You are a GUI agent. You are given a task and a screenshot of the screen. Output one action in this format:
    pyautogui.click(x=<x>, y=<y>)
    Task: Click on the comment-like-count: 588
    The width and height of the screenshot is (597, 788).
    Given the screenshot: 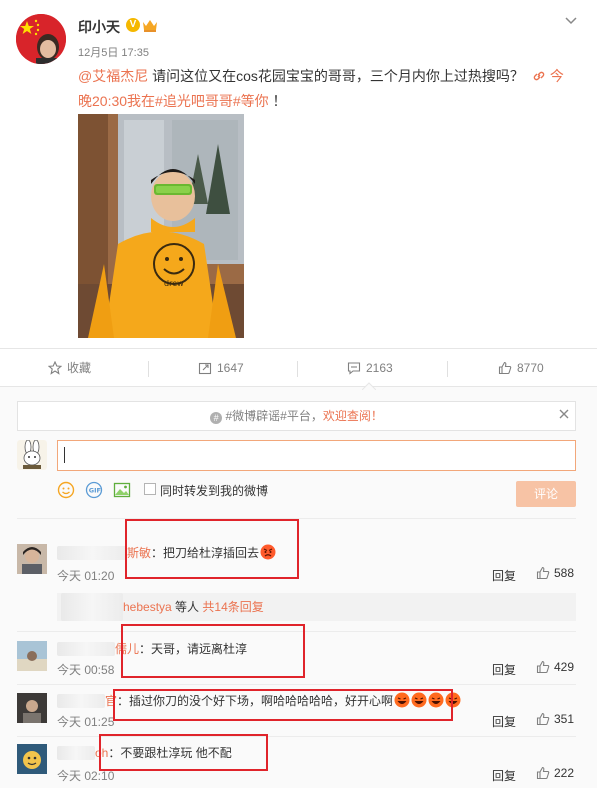 What is the action you would take?
    pyautogui.click(x=564, y=573)
    